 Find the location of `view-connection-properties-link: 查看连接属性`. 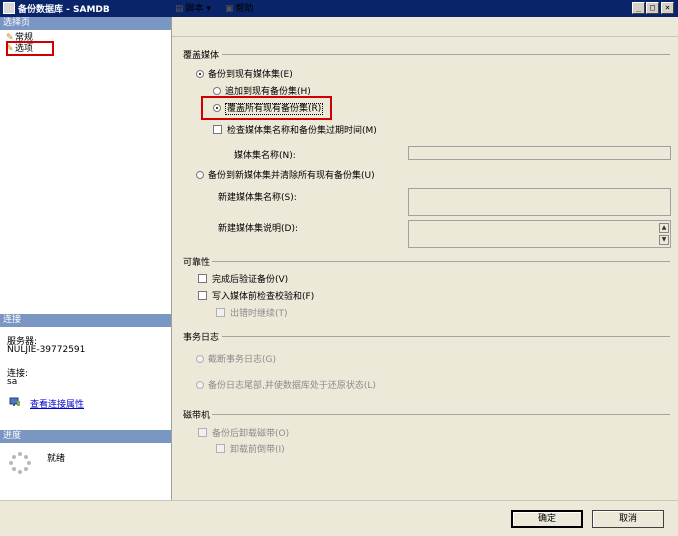

view-connection-properties-link: 查看连接属性 is located at coordinates (57, 403).